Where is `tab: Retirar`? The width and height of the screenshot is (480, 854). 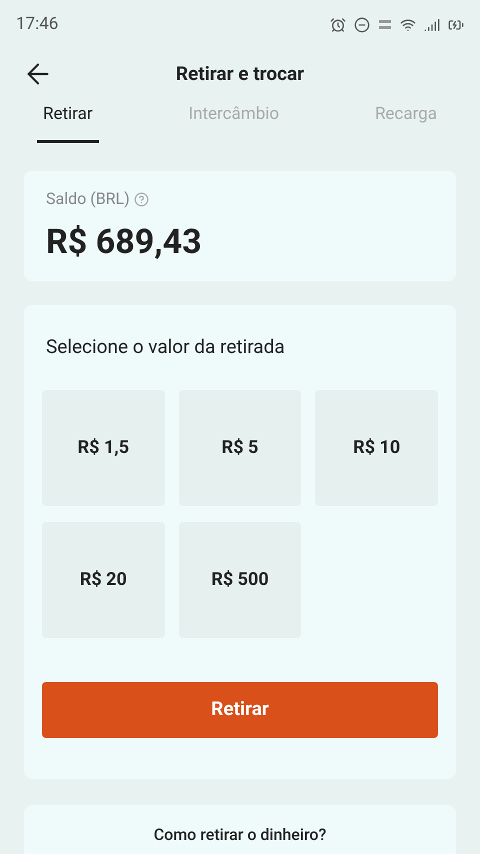 tab: Retirar is located at coordinates (68, 122).